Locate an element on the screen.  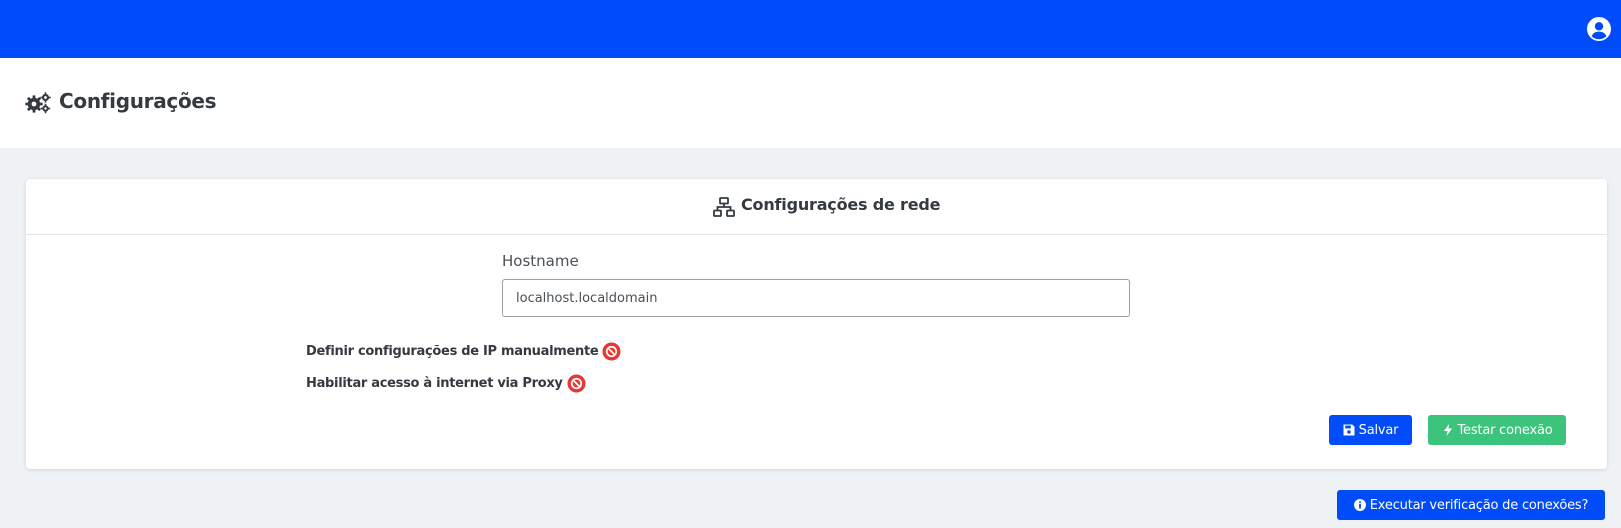
save-icon is located at coordinates (1349, 430).